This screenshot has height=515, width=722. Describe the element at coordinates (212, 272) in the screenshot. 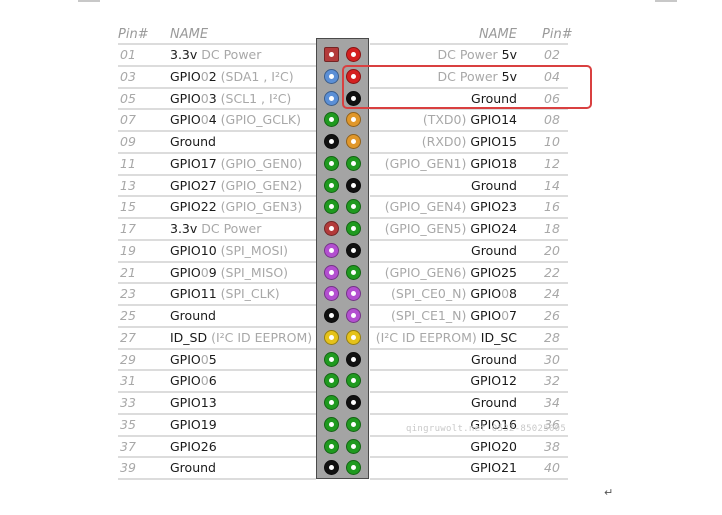

I see `signal-digit: 9` at that location.